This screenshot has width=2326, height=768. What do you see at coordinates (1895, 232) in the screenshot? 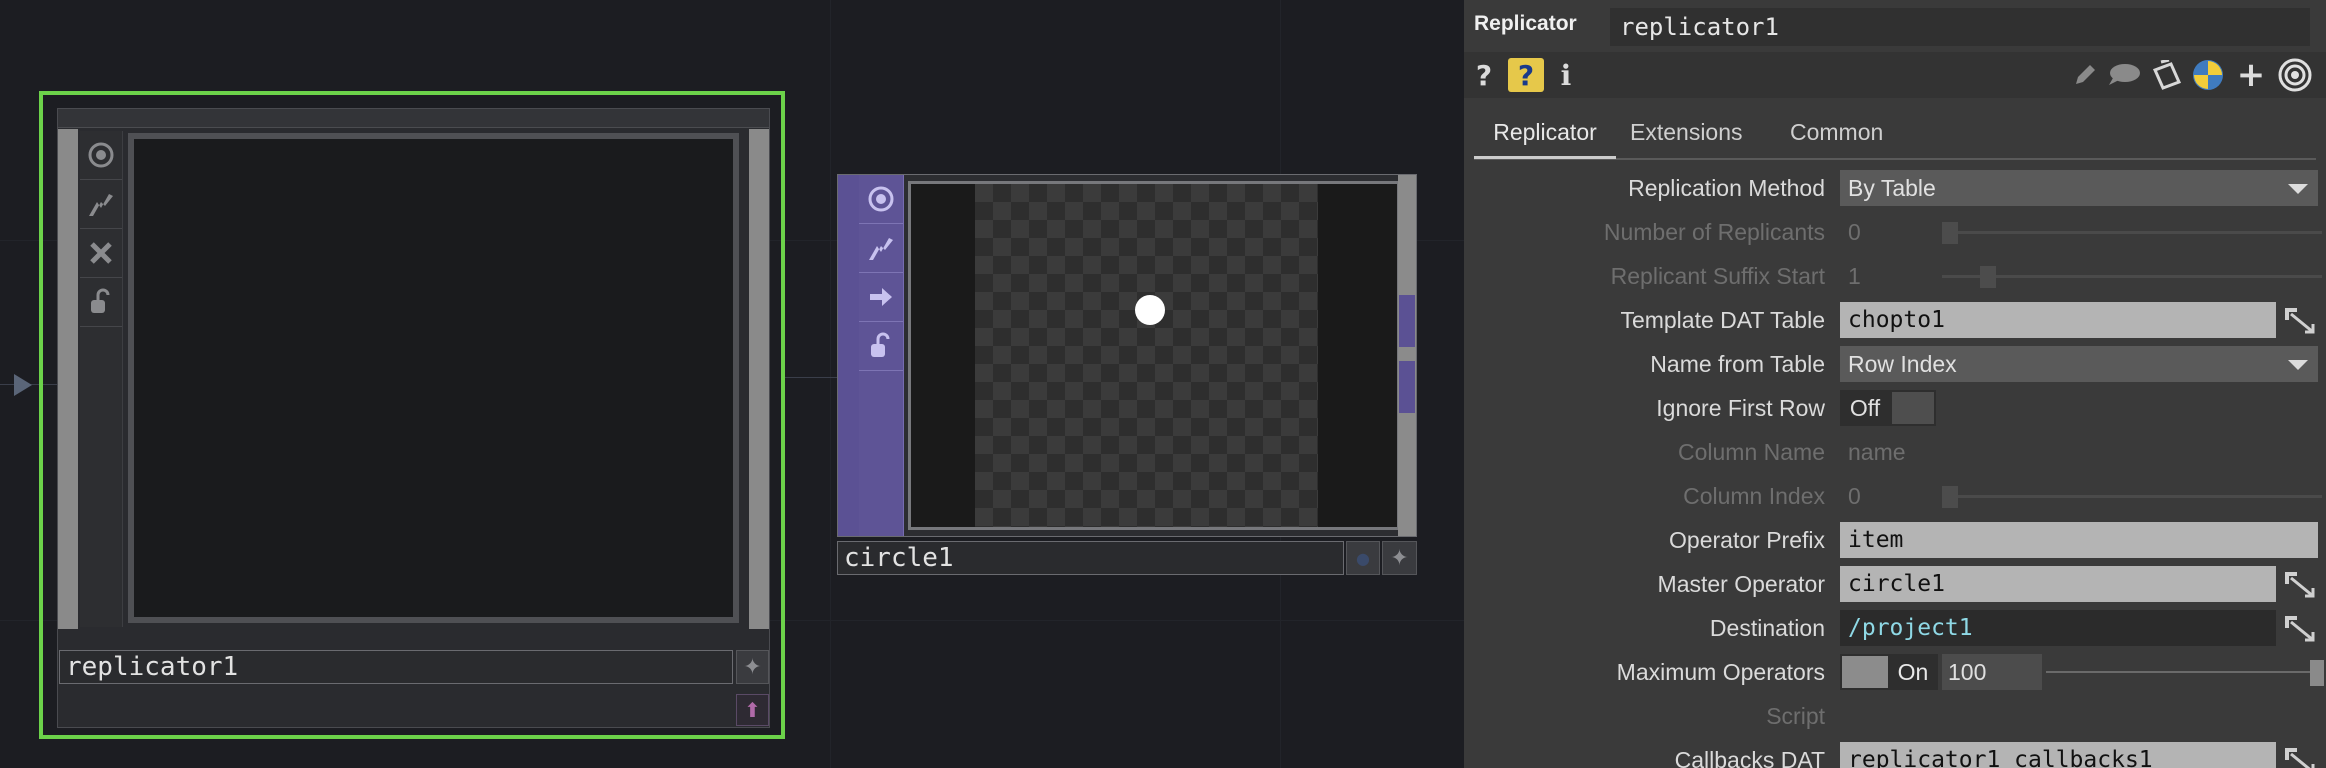
I see `param-number-of-replicants: Number of Replicants 0` at bounding box center [1895, 232].